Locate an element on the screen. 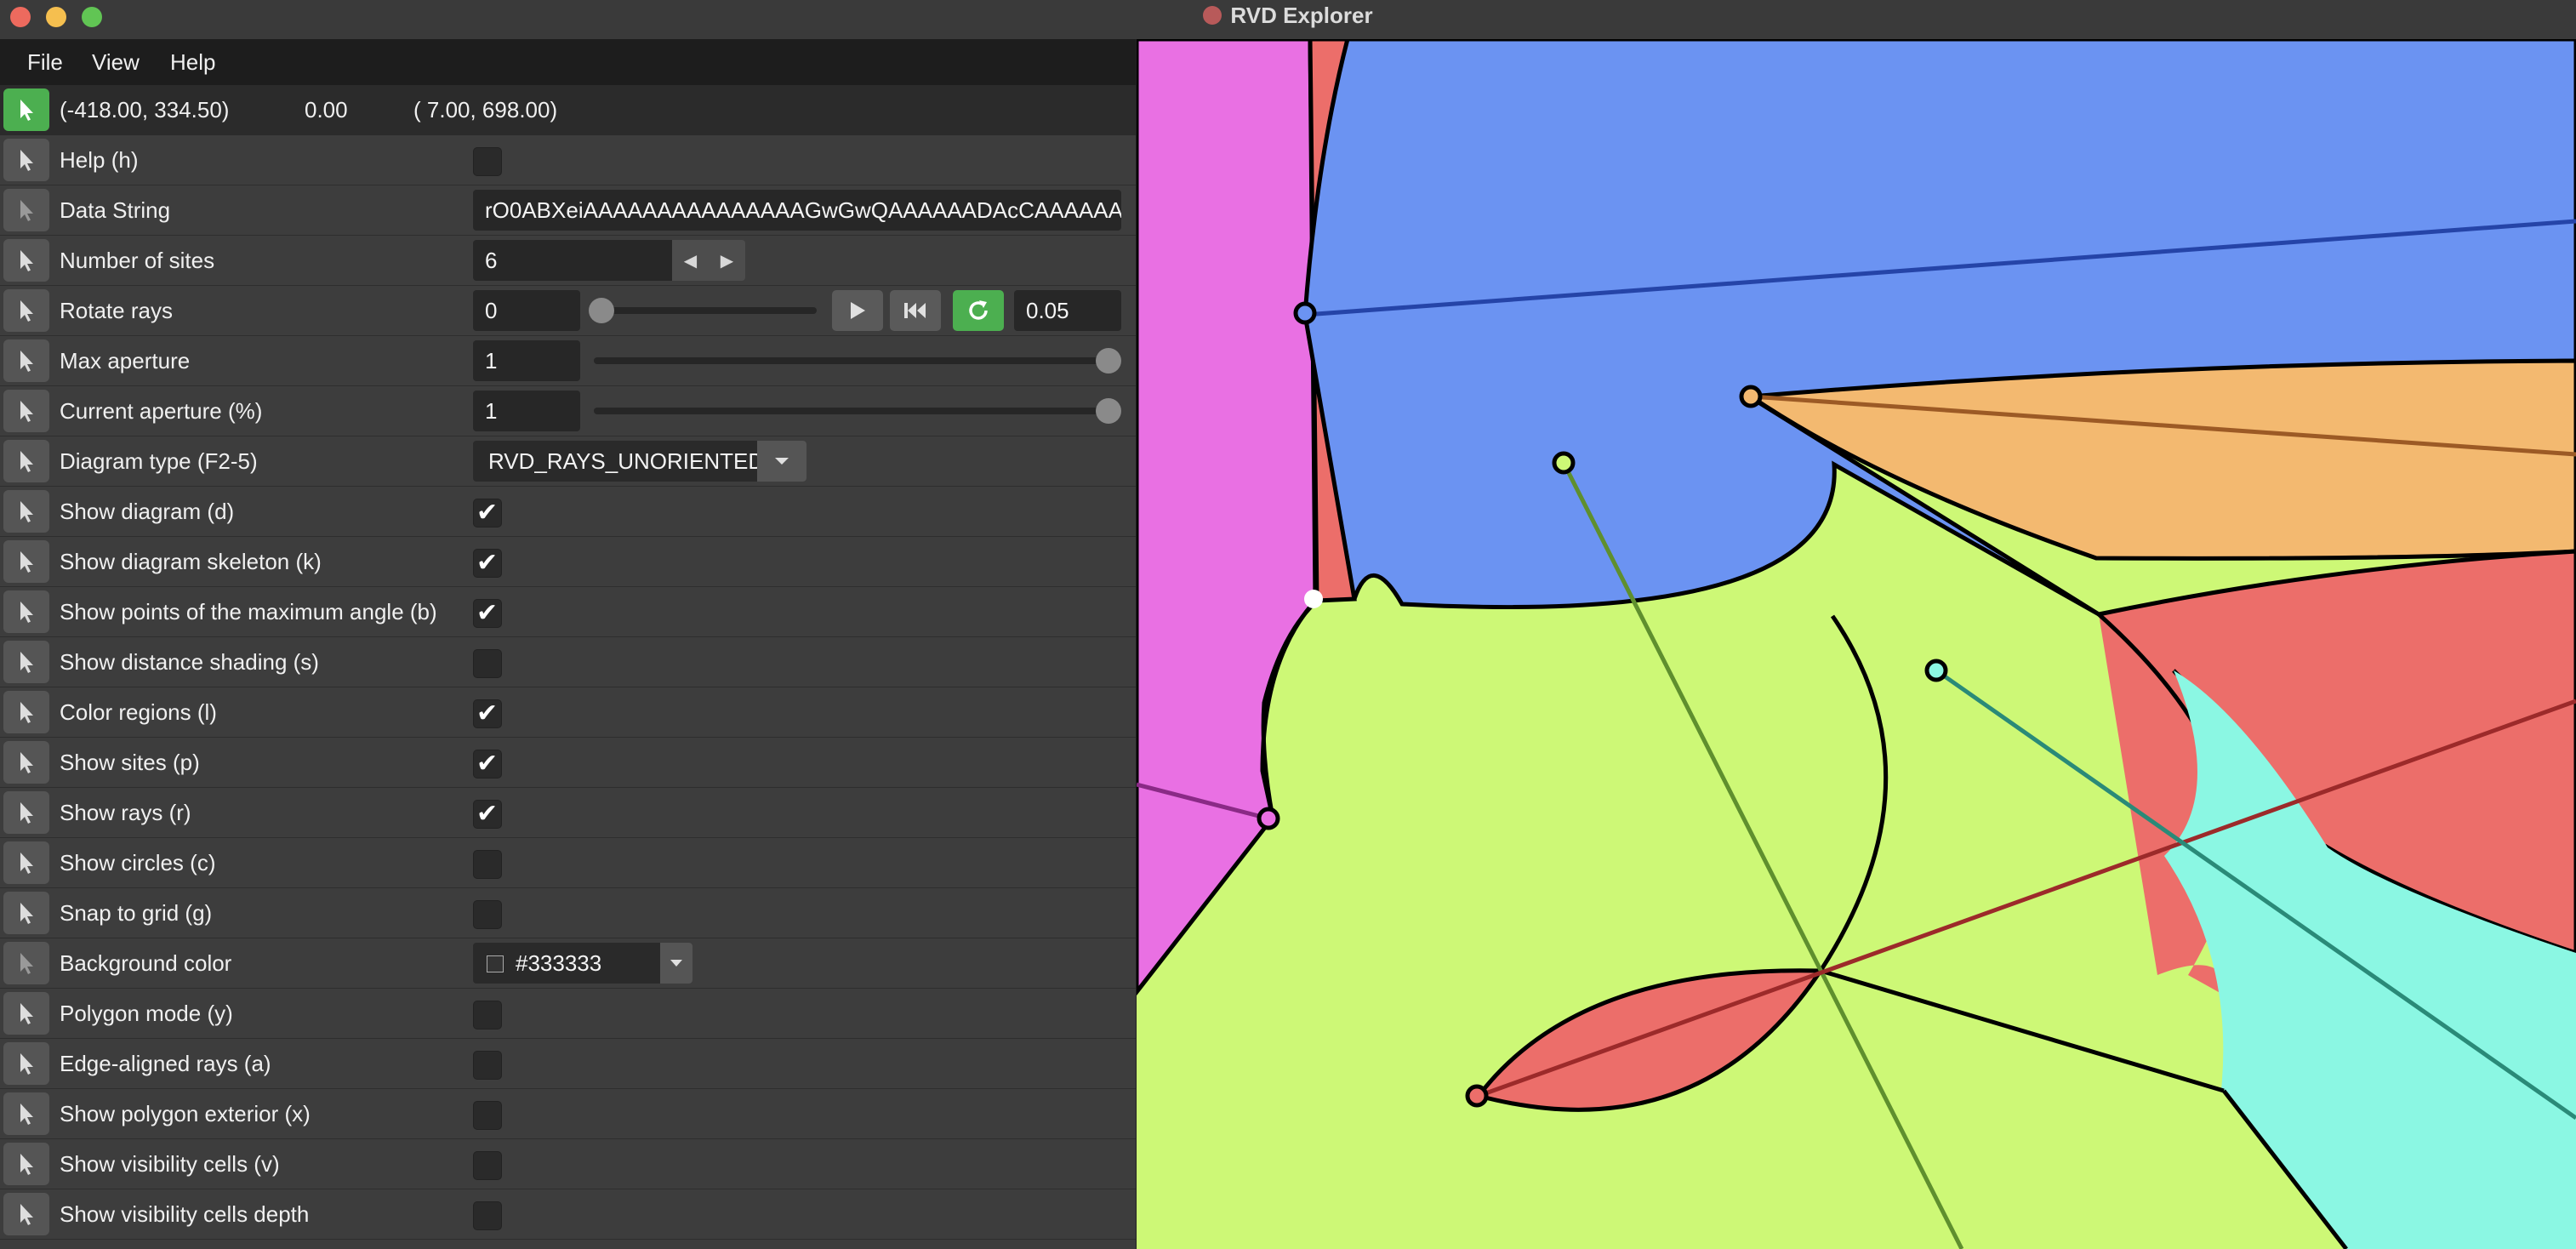 This screenshot has width=2576, height=1249. show-shading-checkbox is located at coordinates (488, 663).